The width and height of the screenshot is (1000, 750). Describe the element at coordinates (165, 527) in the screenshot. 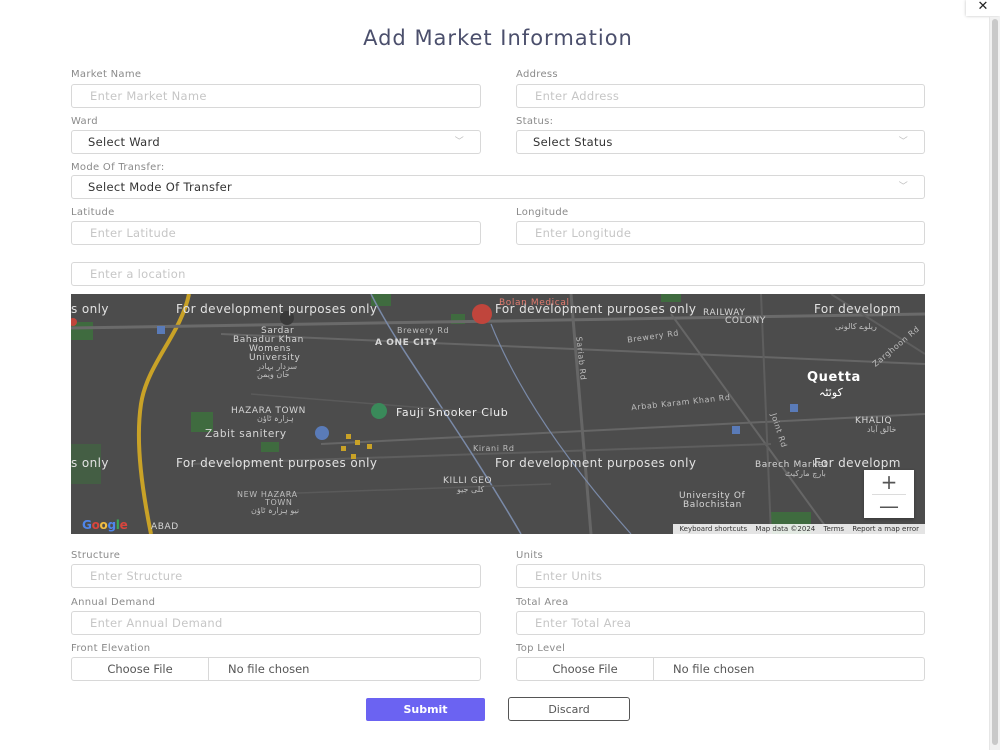

I see `map-label: ABAD` at that location.